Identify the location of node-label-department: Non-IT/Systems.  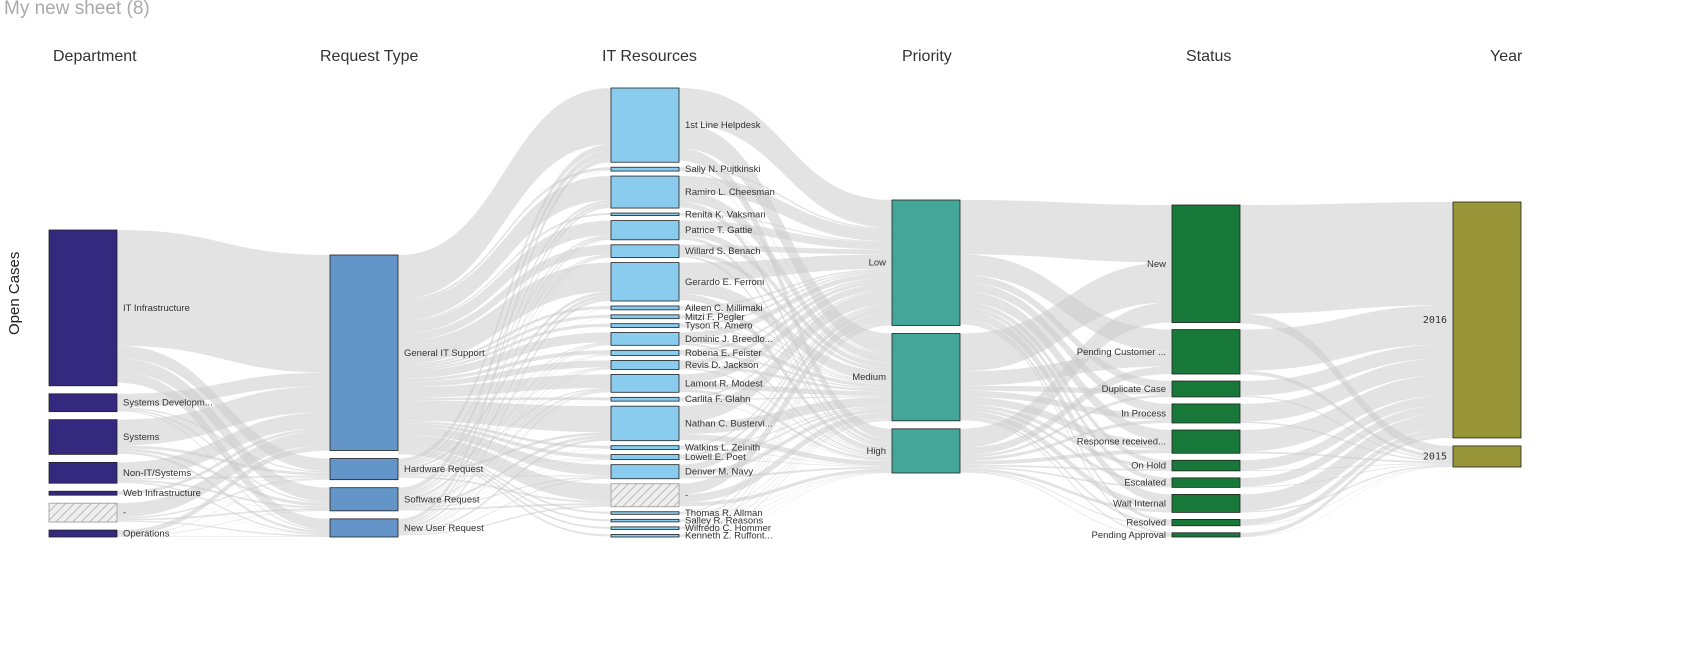
(157, 473).